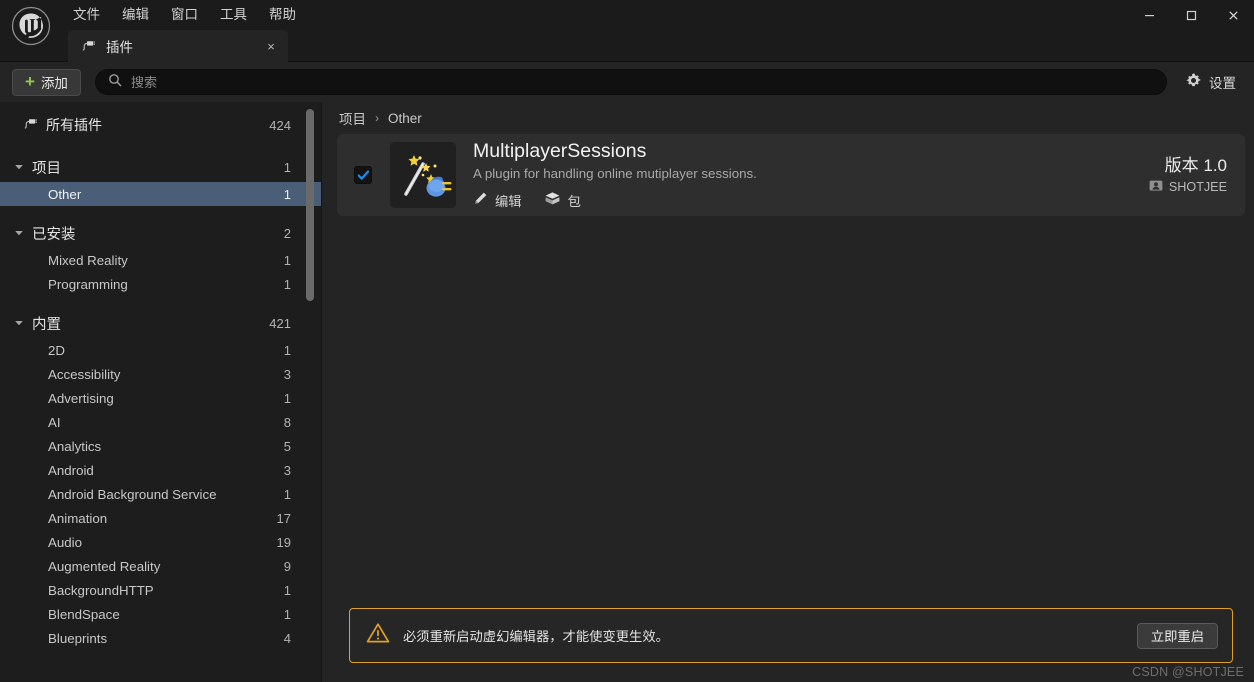 This screenshot has height=682, width=1254. Describe the element at coordinates (54, 83) in the screenshot. I see `add-button-label: 添加` at that location.